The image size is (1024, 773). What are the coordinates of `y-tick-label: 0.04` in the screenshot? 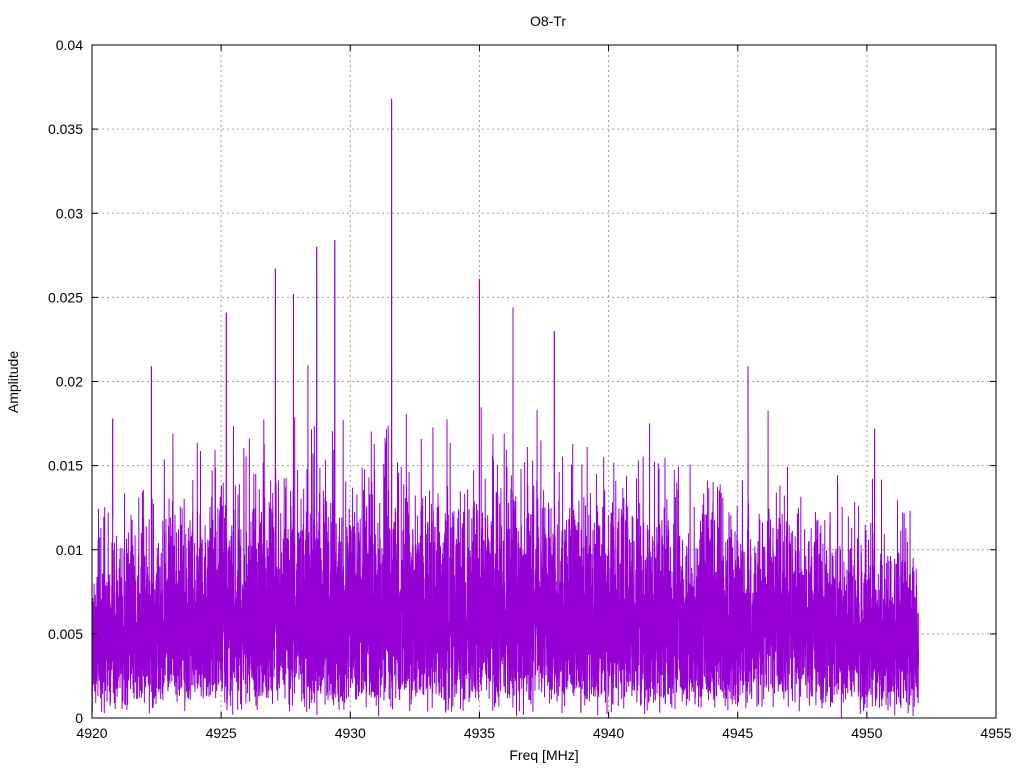 It's located at (69, 45).